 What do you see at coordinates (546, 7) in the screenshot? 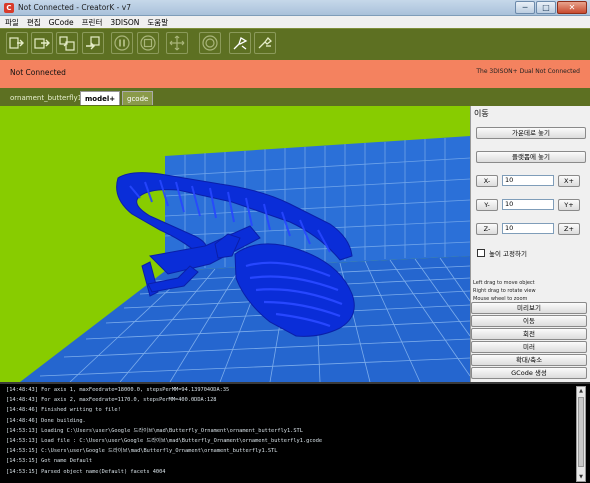
I see `maximize-button: □` at bounding box center [546, 7].